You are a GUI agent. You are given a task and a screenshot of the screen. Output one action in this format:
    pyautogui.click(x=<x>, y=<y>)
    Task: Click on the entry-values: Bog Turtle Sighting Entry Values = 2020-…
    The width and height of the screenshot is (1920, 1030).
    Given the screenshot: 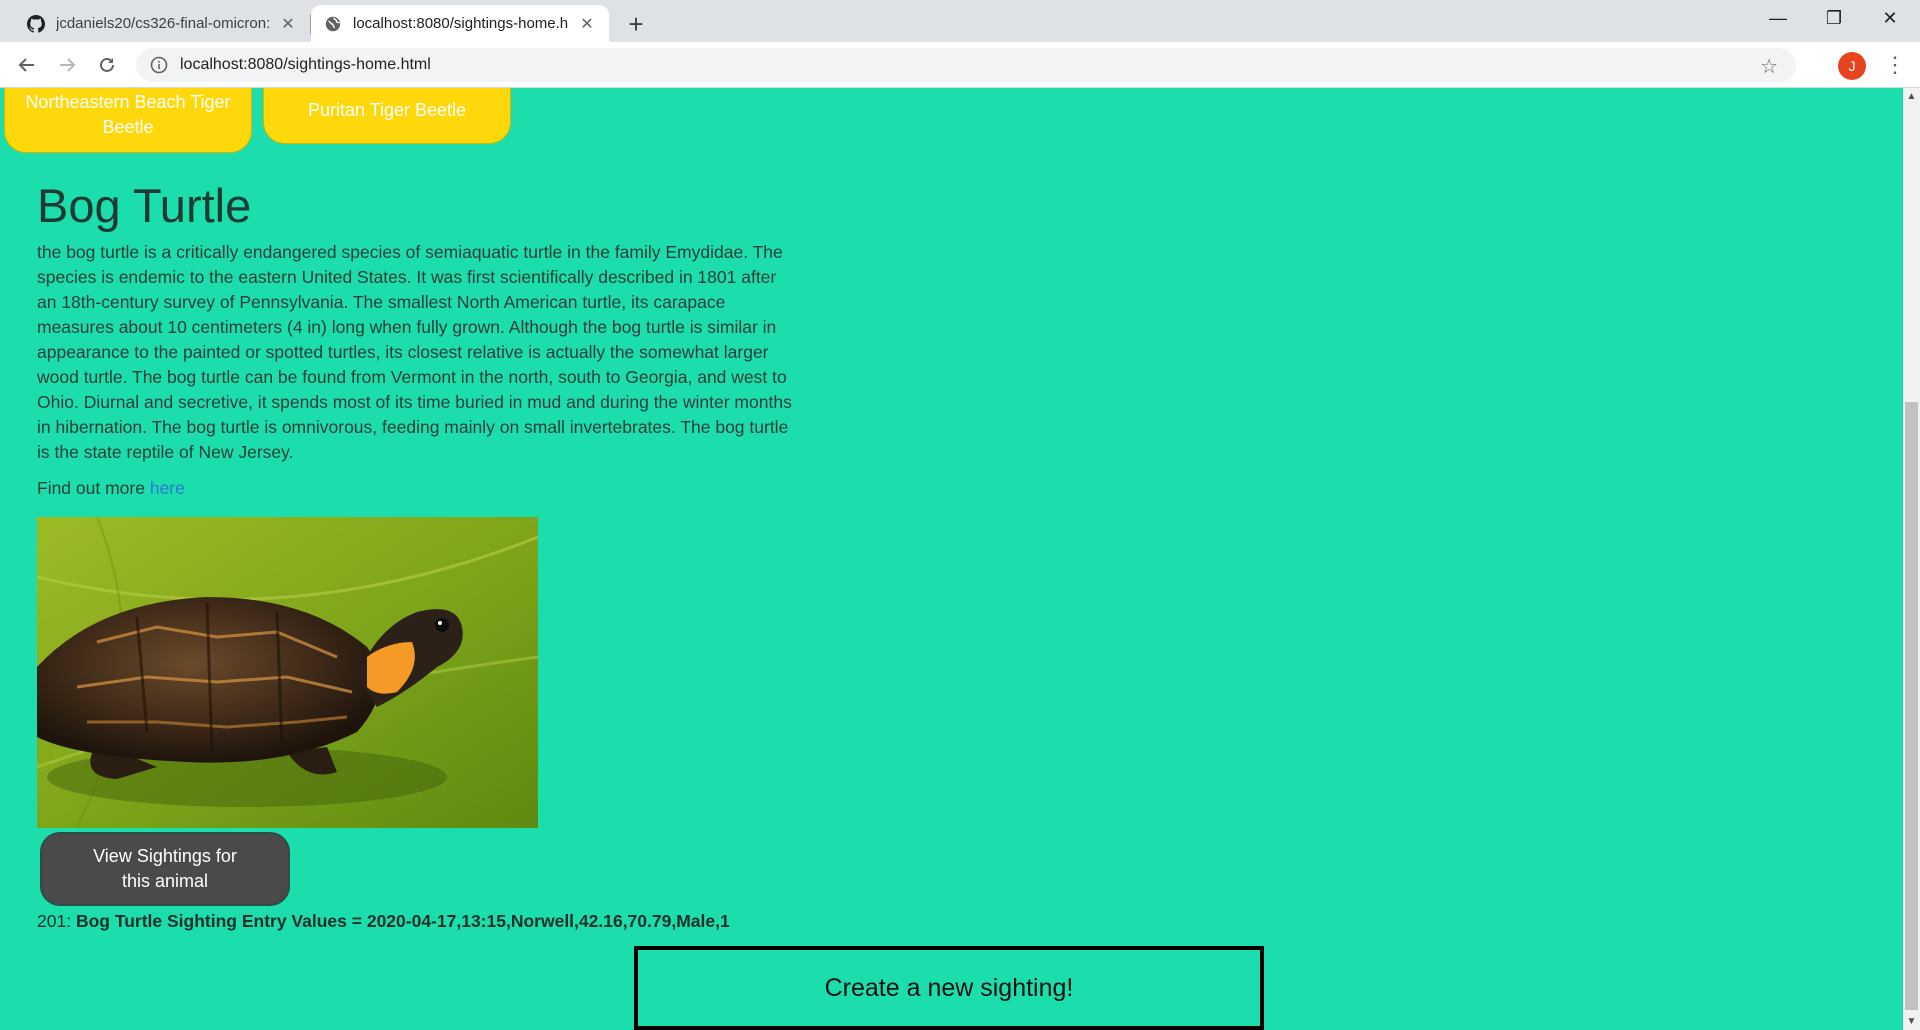 What is the action you would take?
    pyautogui.click(x=402, y=921)
    